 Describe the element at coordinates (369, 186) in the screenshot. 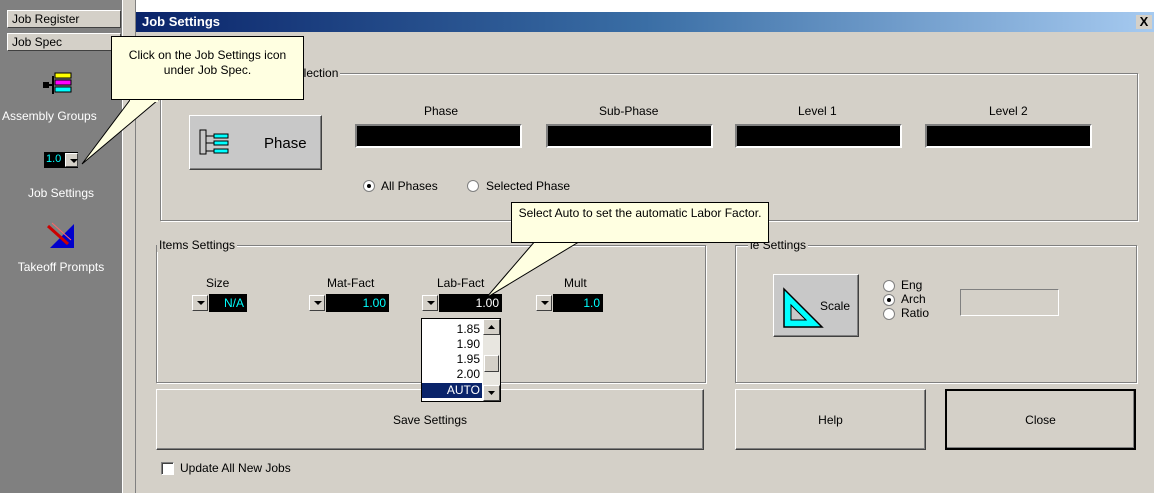

I see `radio-all-phases` at that location.